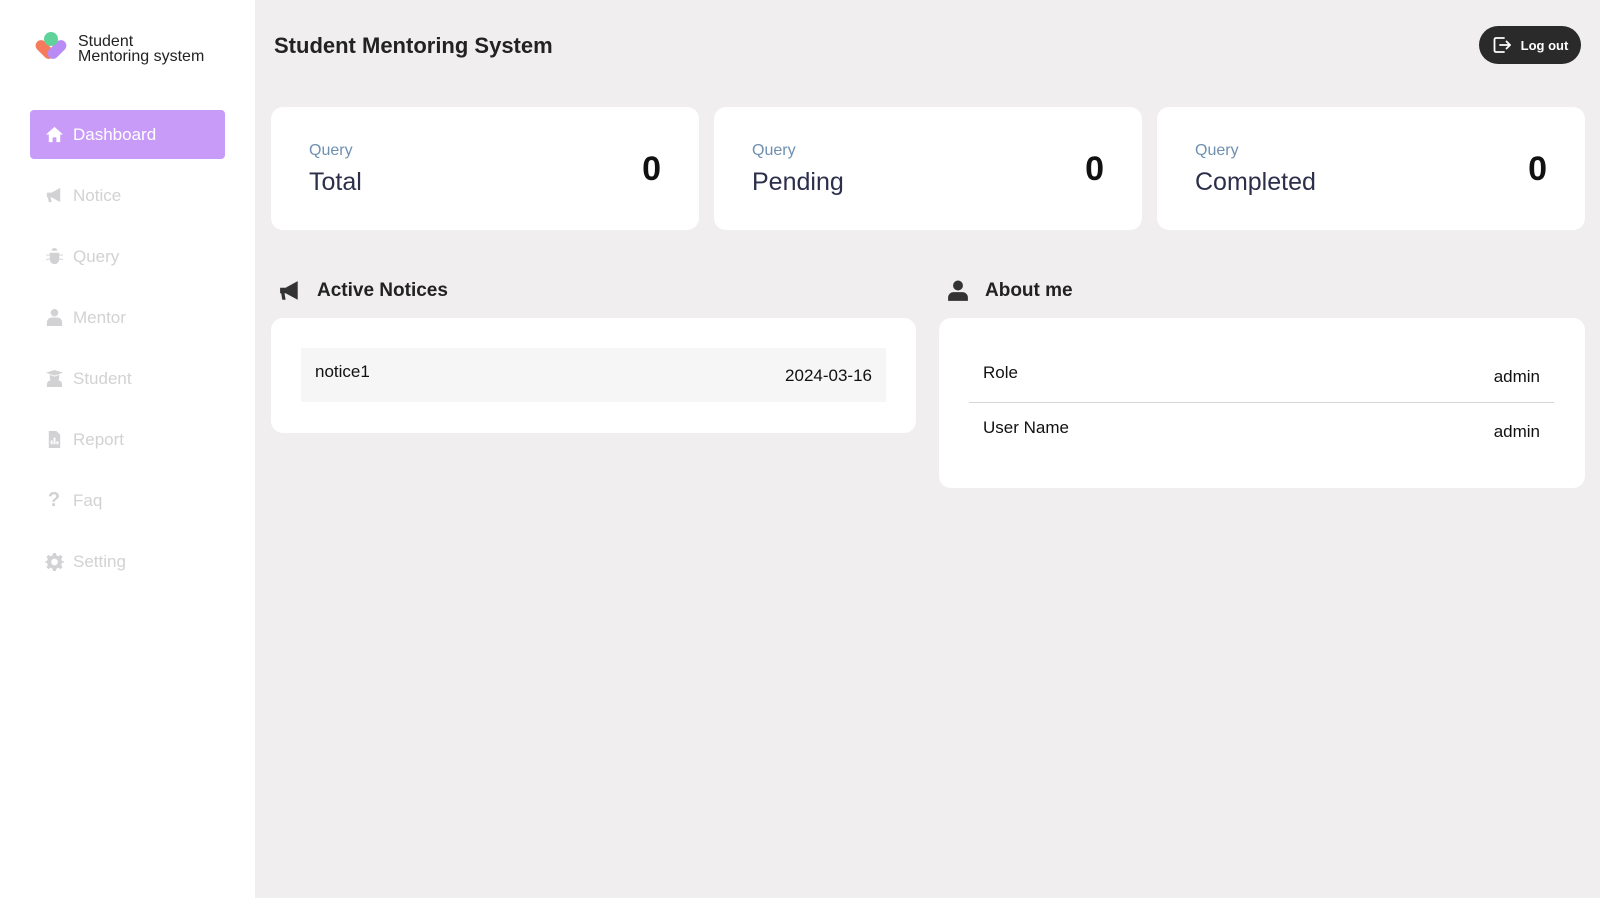  Describe the element at coordinates (99, 439) in the screenshot. I see `sidebar-item-label: Report` at that location.